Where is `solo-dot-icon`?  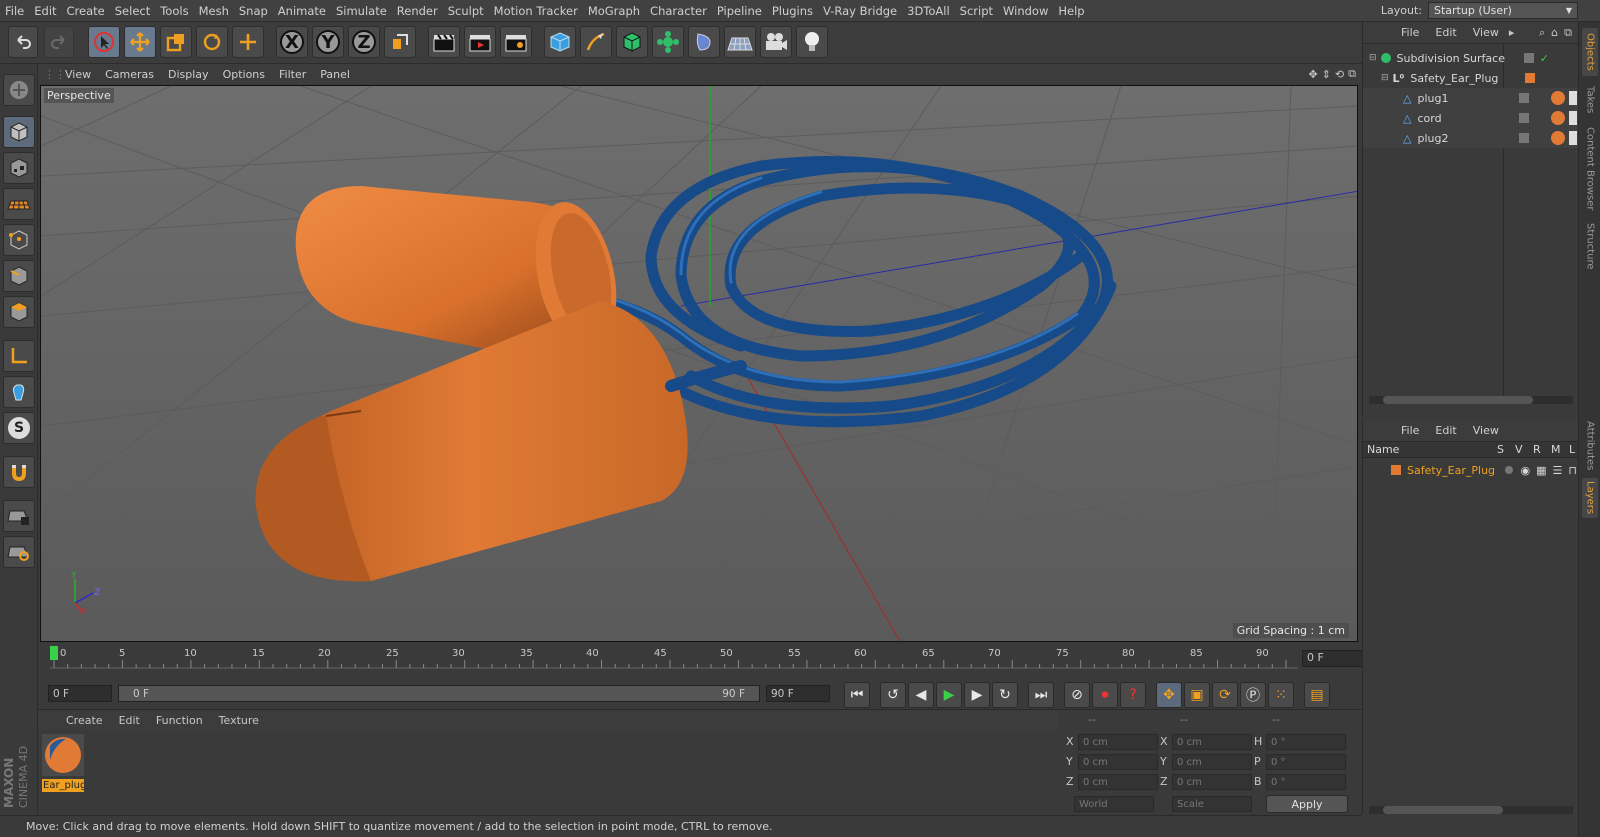
solo-dot-icon is located at coordinates (1508, 470).